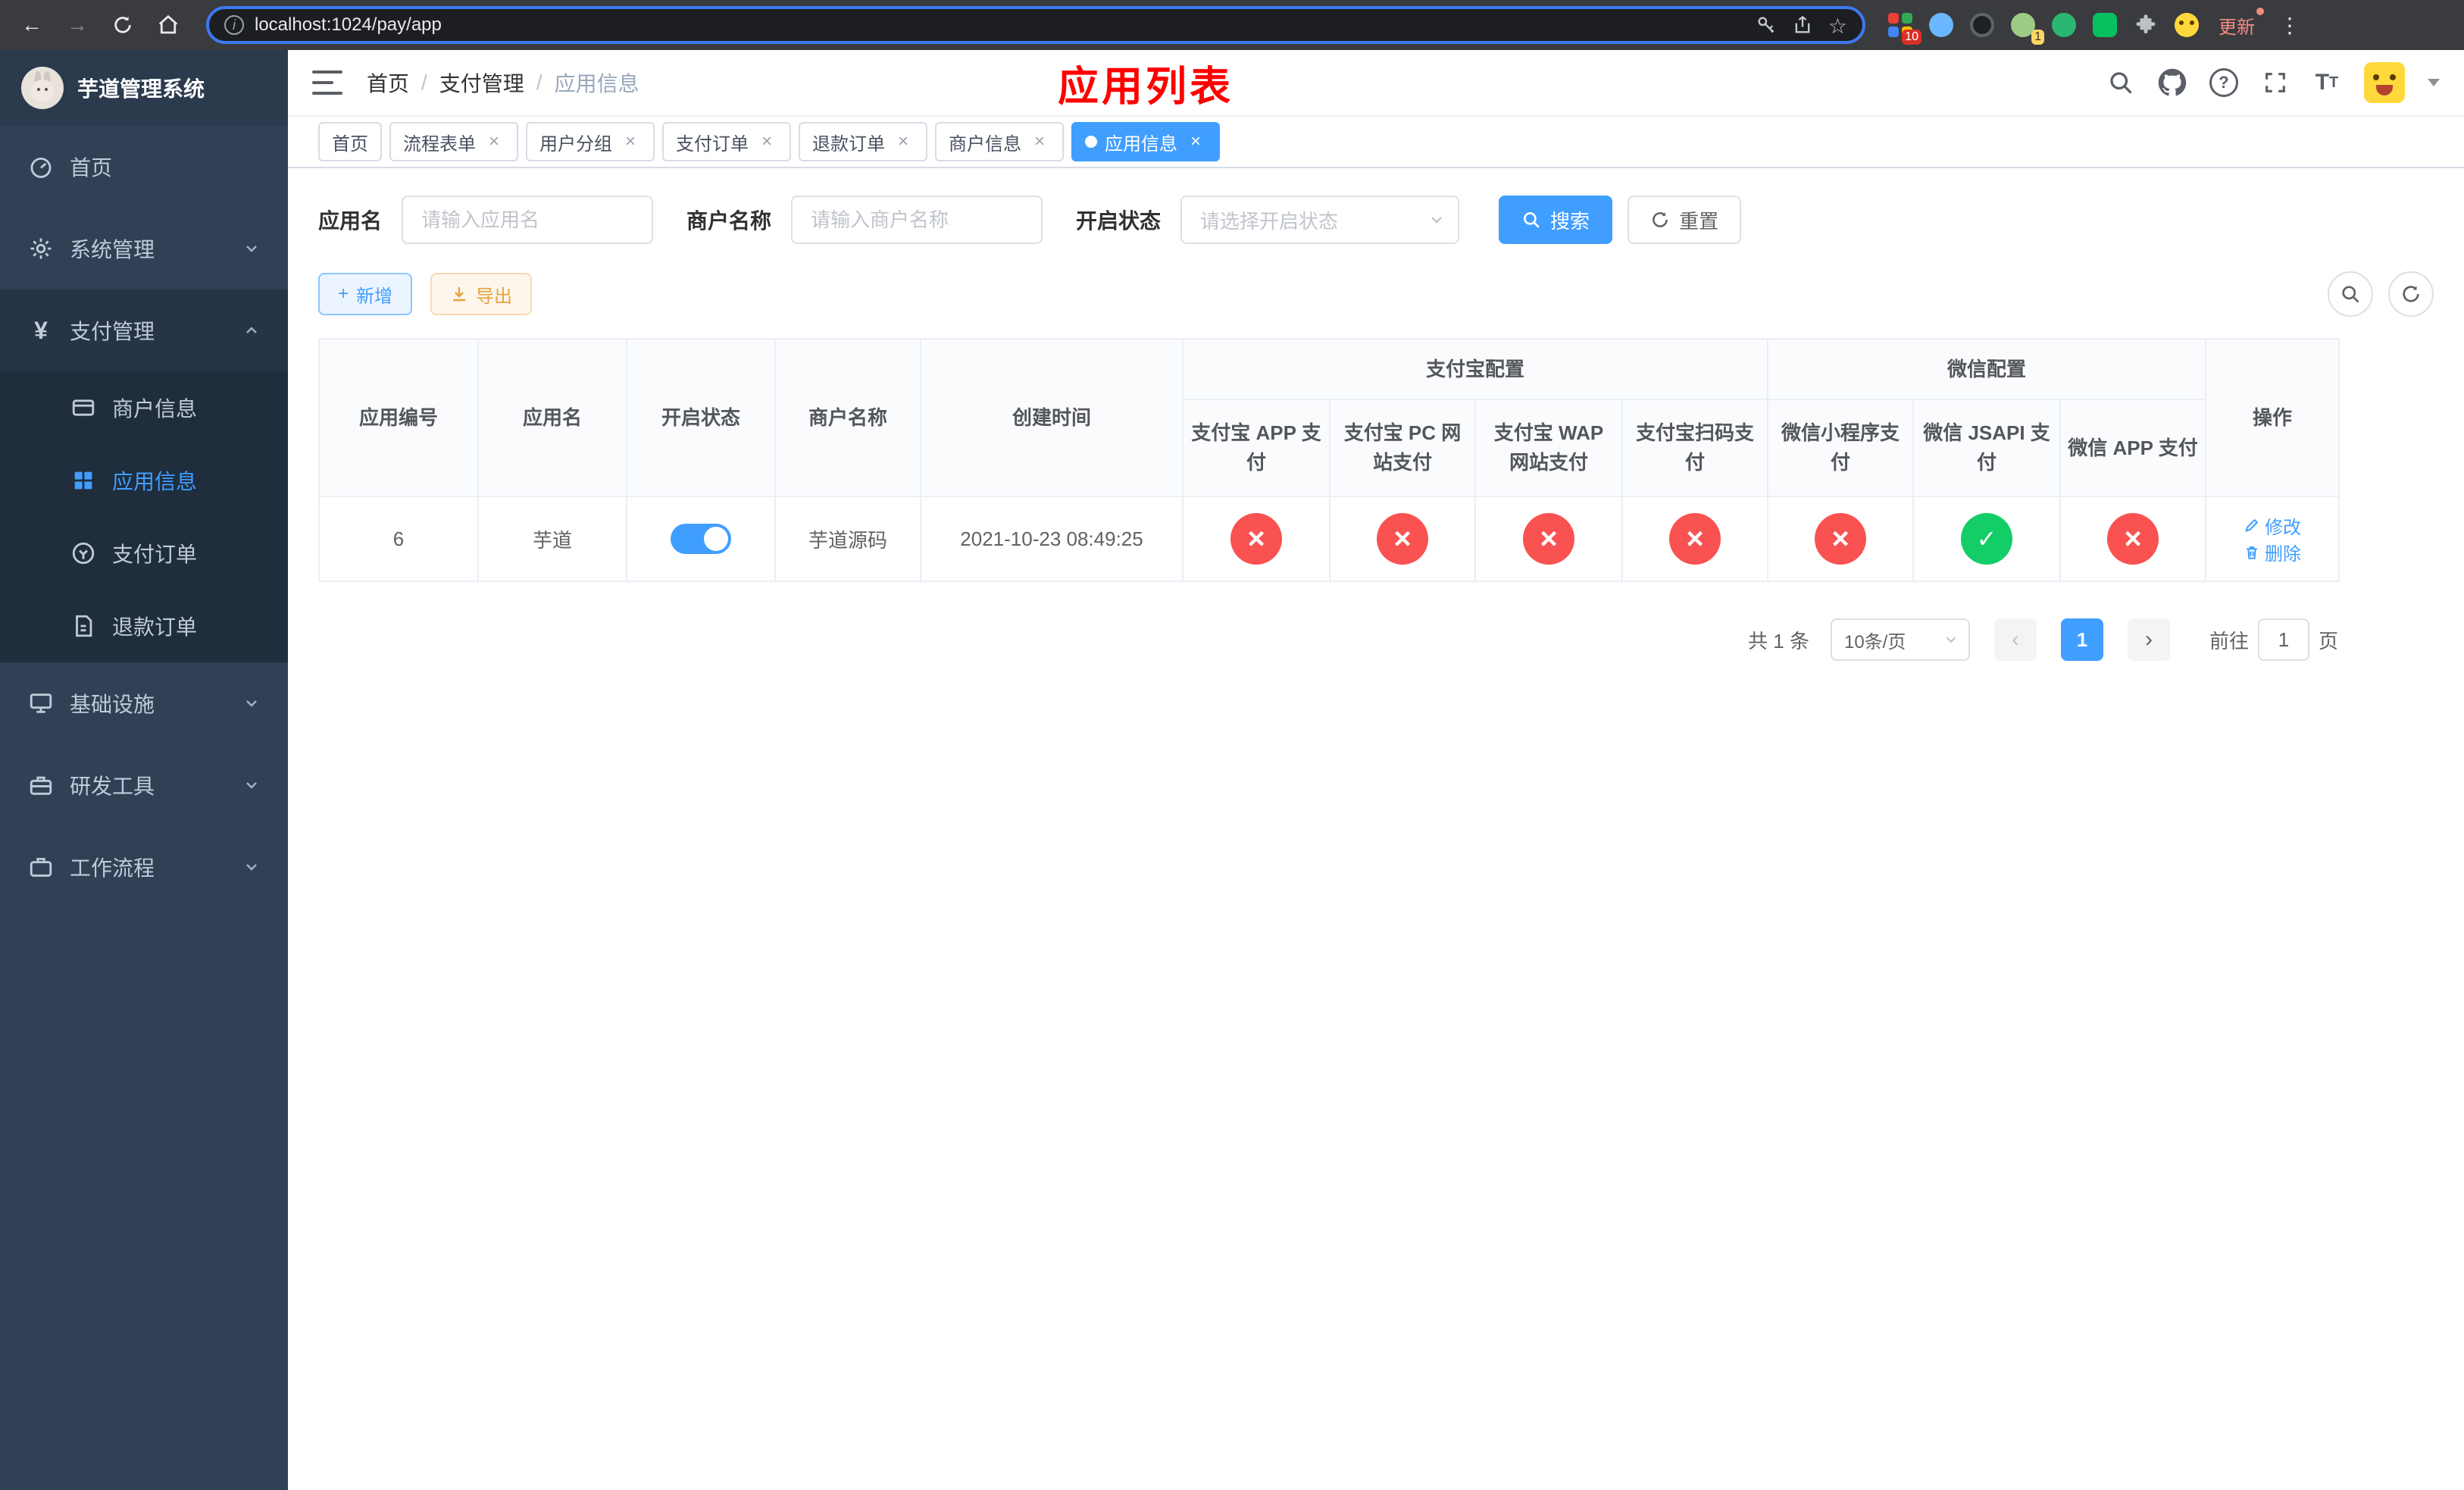 This screenshot has width=2464, height=1490. What do you see at coordinates (2275, 82) in the screenshot?
I see `fullscreen-icon` at bounding box center [2275, 82].